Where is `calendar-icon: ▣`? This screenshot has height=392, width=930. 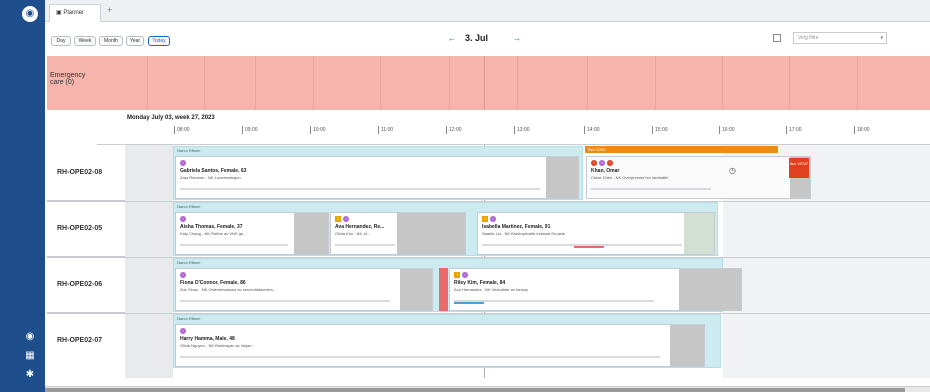
calendar-icon: ▣ is located at coordinates (59, 13).